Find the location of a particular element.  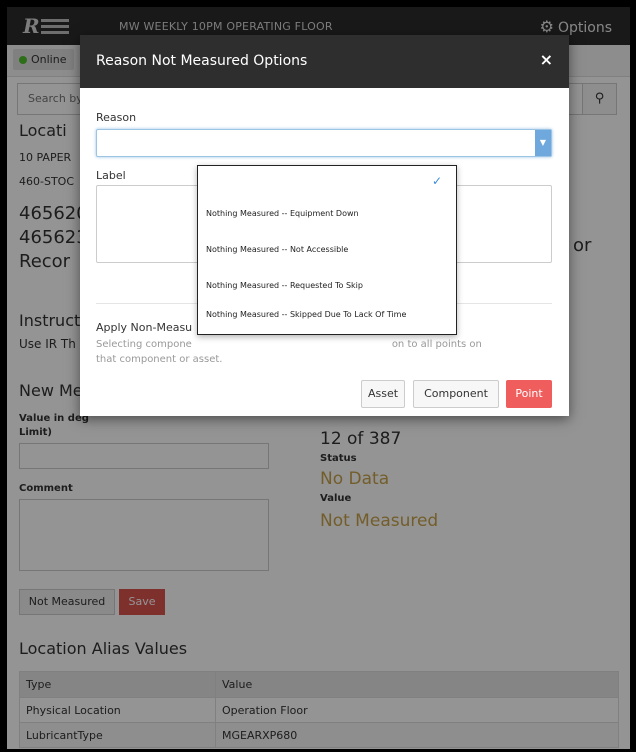

asset-button: Asset is located at coordinates (383, 394).